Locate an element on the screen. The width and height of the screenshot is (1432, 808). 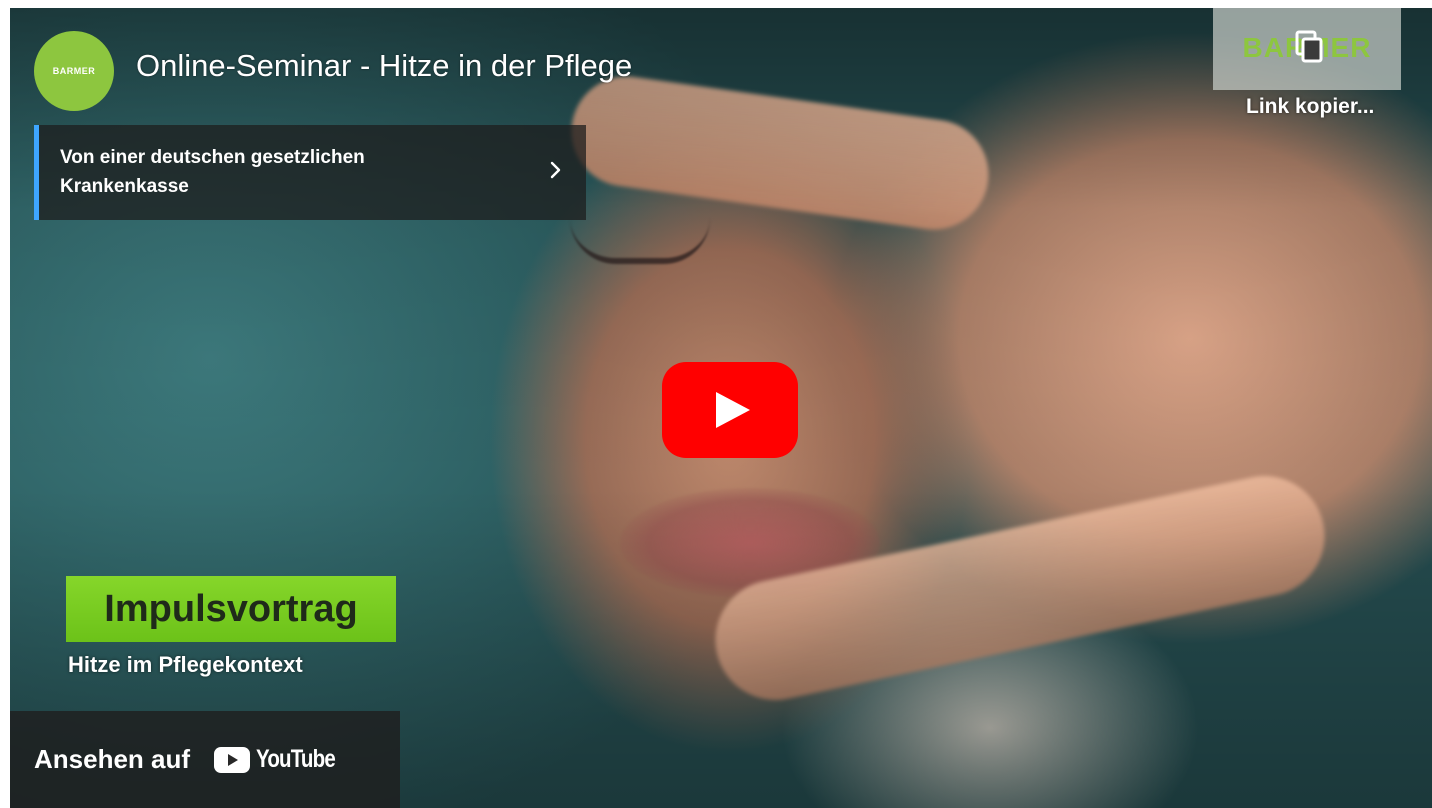
channel-avatar-text: BARMER is located at coordinates (74, 71).